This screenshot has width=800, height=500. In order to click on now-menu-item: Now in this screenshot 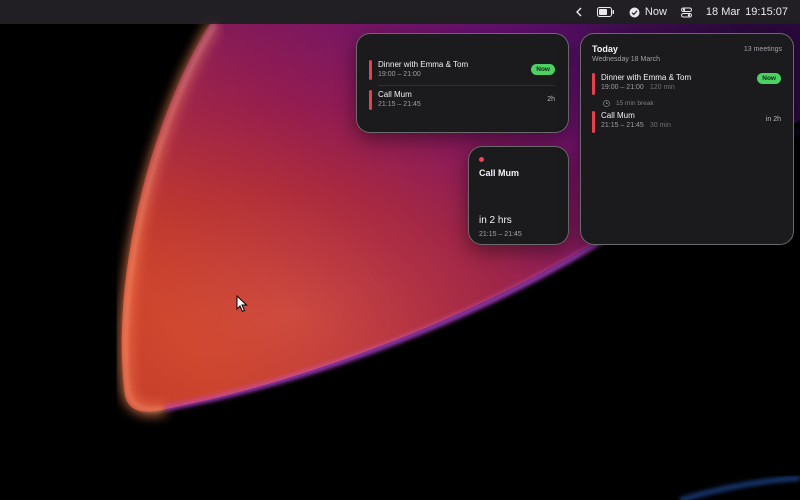, I will do `click(648, 12)`.